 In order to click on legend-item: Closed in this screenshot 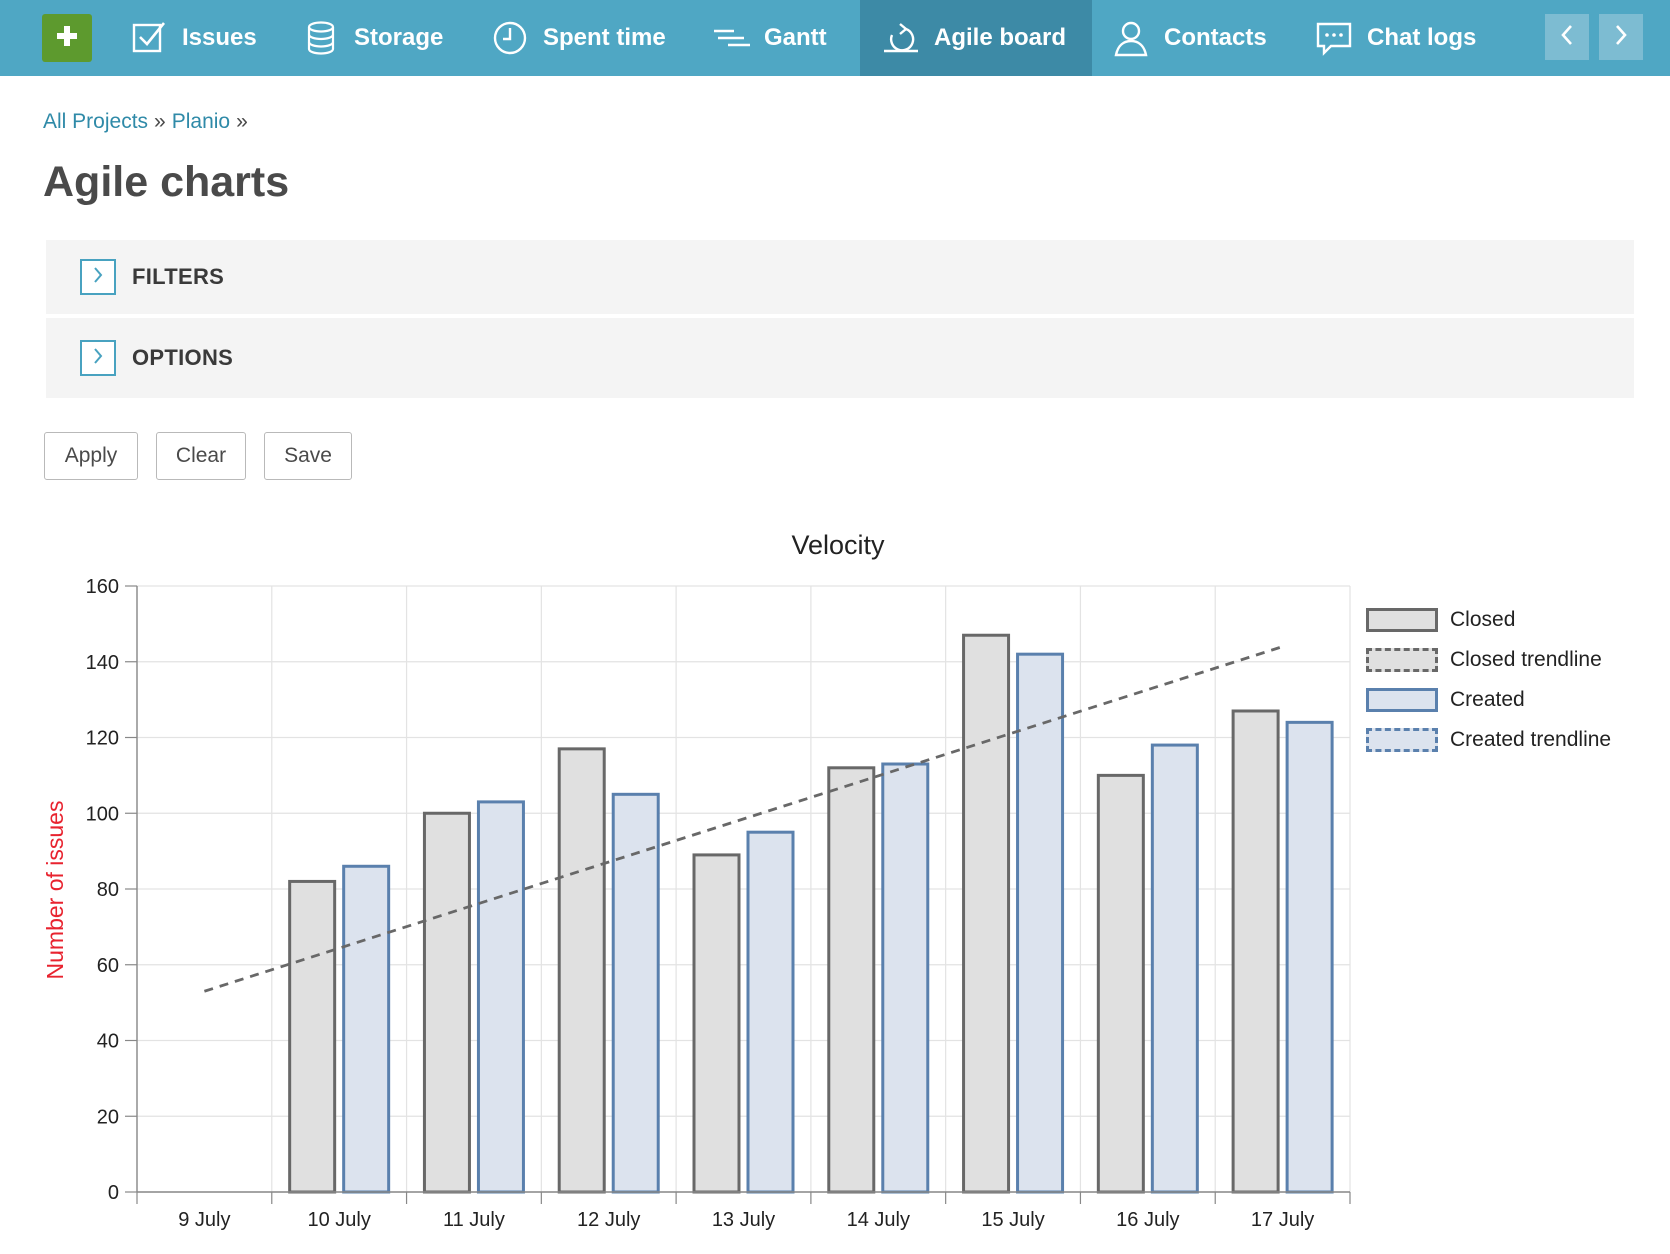, I will do `click(1488, 620)`.